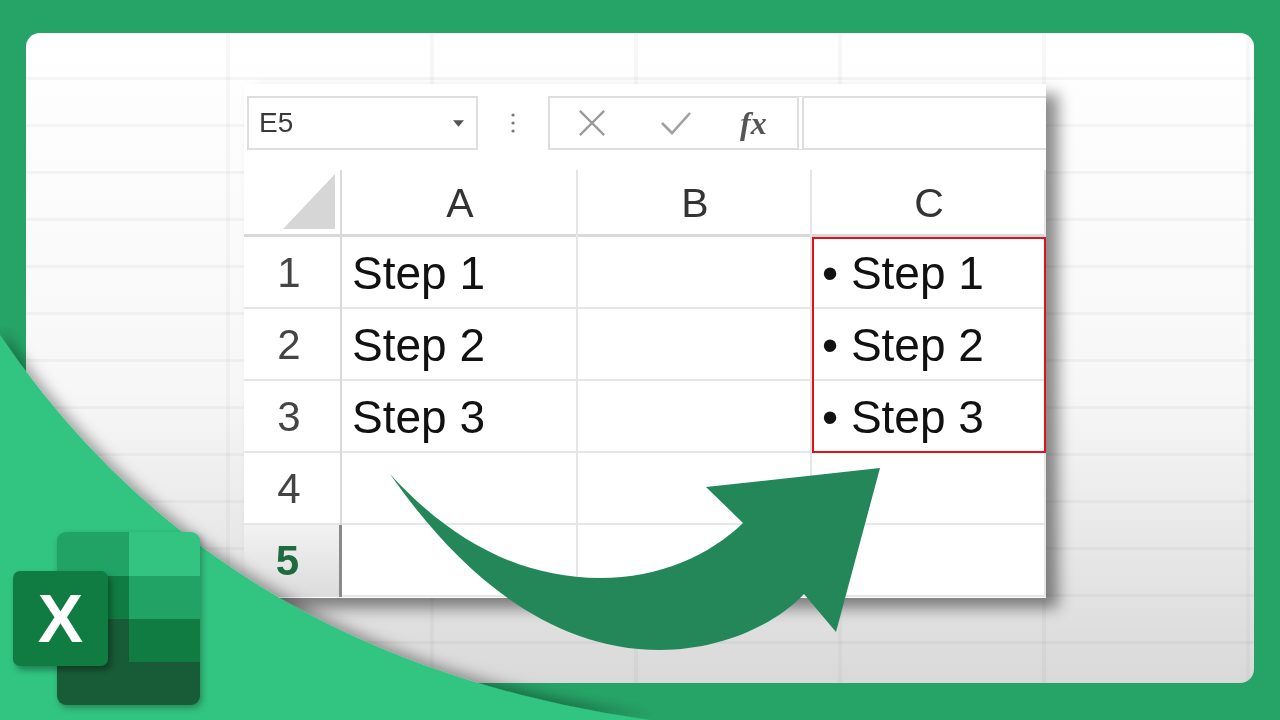 Image resolution: width=1280 pixels, height=720 pixels. What do you see at coordinates (293, 345) in the screenshot?
I see `row-header: 2` at bounding box center [293, 345].